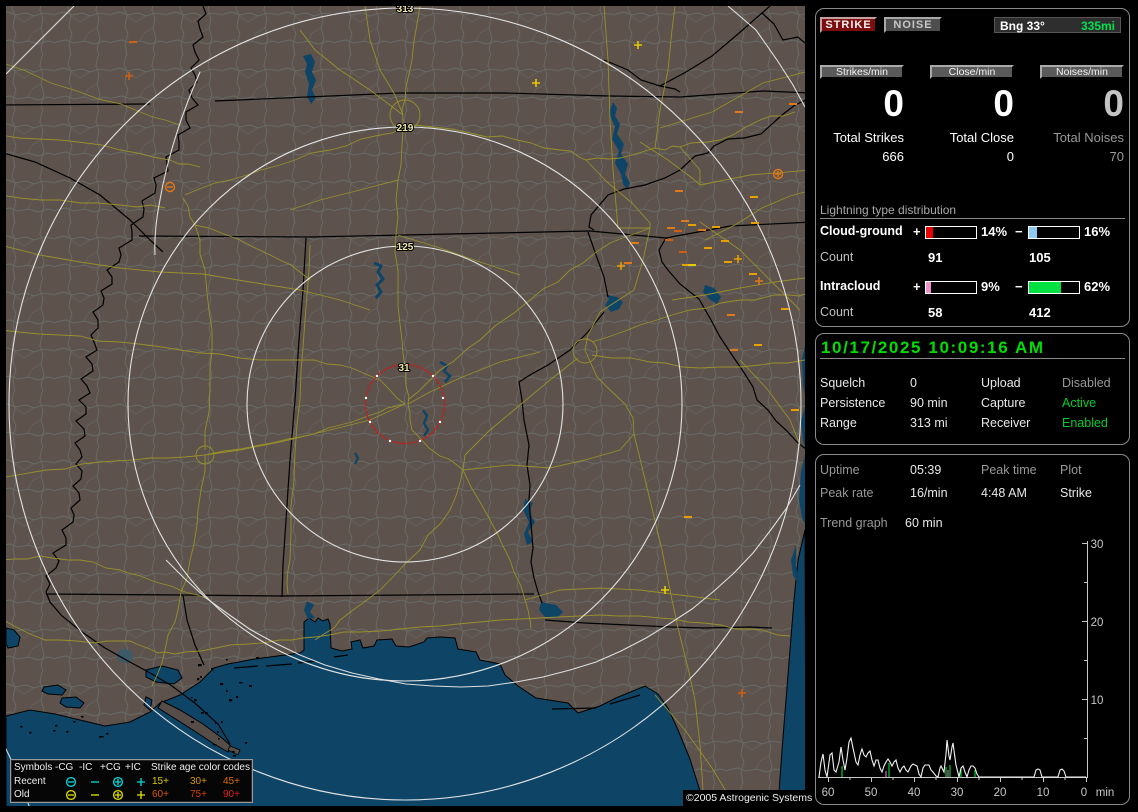 This screenshot has height=812, width=1138. What do you see at coordinates (828, 793) in the screenshot?
I see `svg-text: 60` at bounding box center [828, 793].